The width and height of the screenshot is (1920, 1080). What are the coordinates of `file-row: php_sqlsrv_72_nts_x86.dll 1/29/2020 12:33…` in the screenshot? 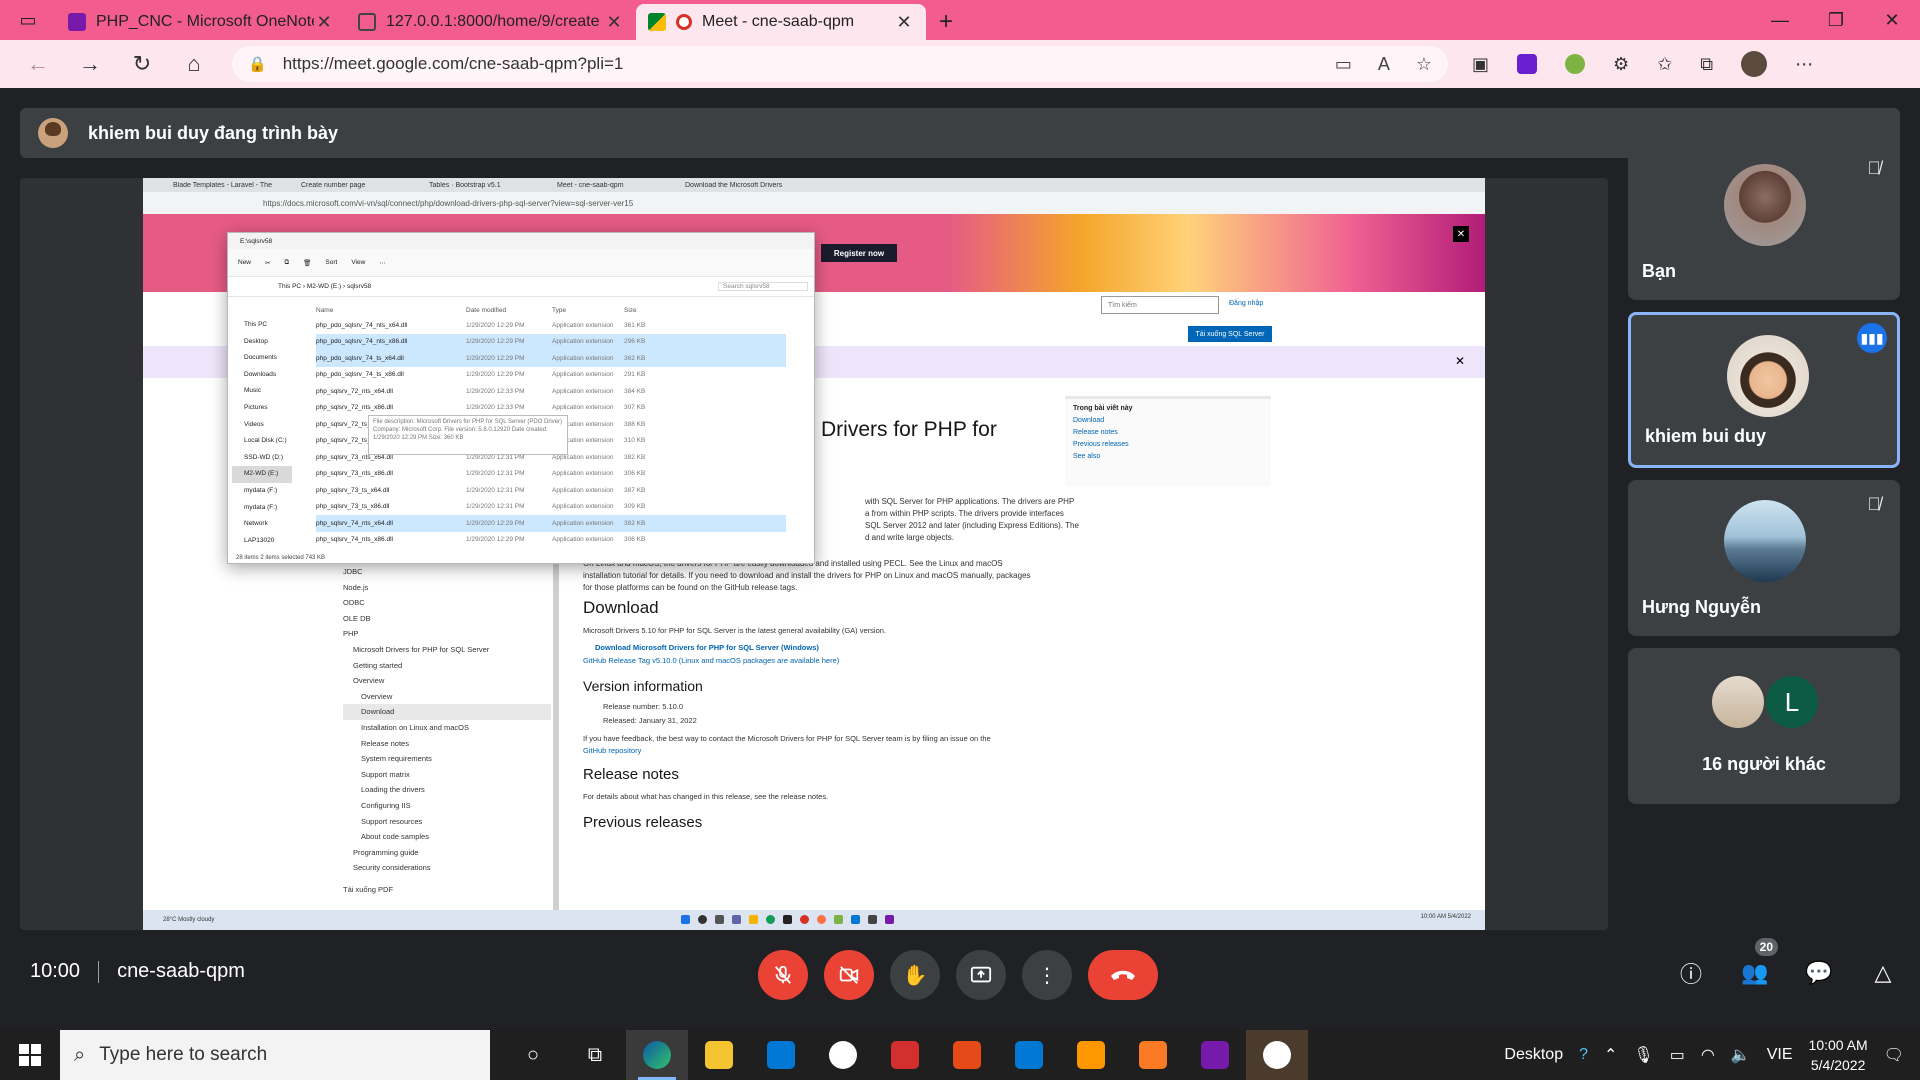 It's located at (551, 408).